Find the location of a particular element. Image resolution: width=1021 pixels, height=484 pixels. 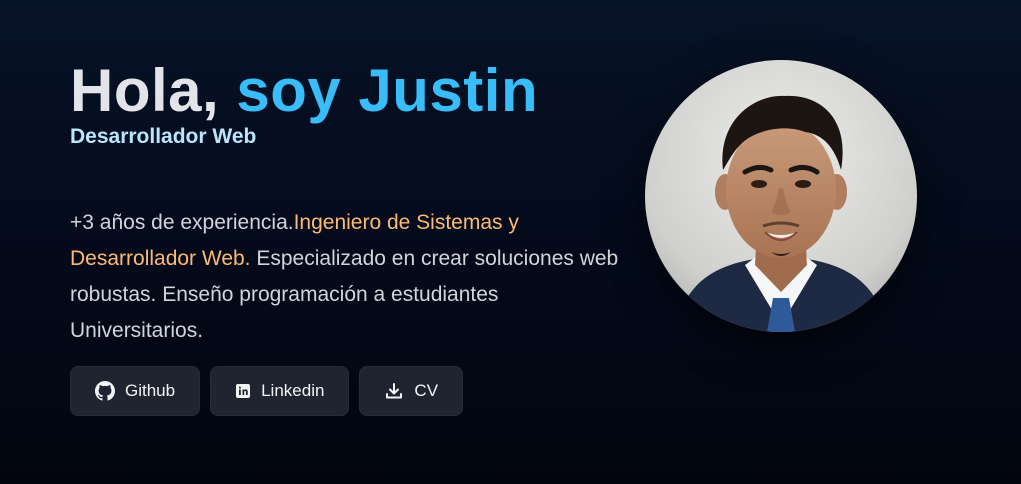

linkedin-icon is located at coordinates (243, 391).